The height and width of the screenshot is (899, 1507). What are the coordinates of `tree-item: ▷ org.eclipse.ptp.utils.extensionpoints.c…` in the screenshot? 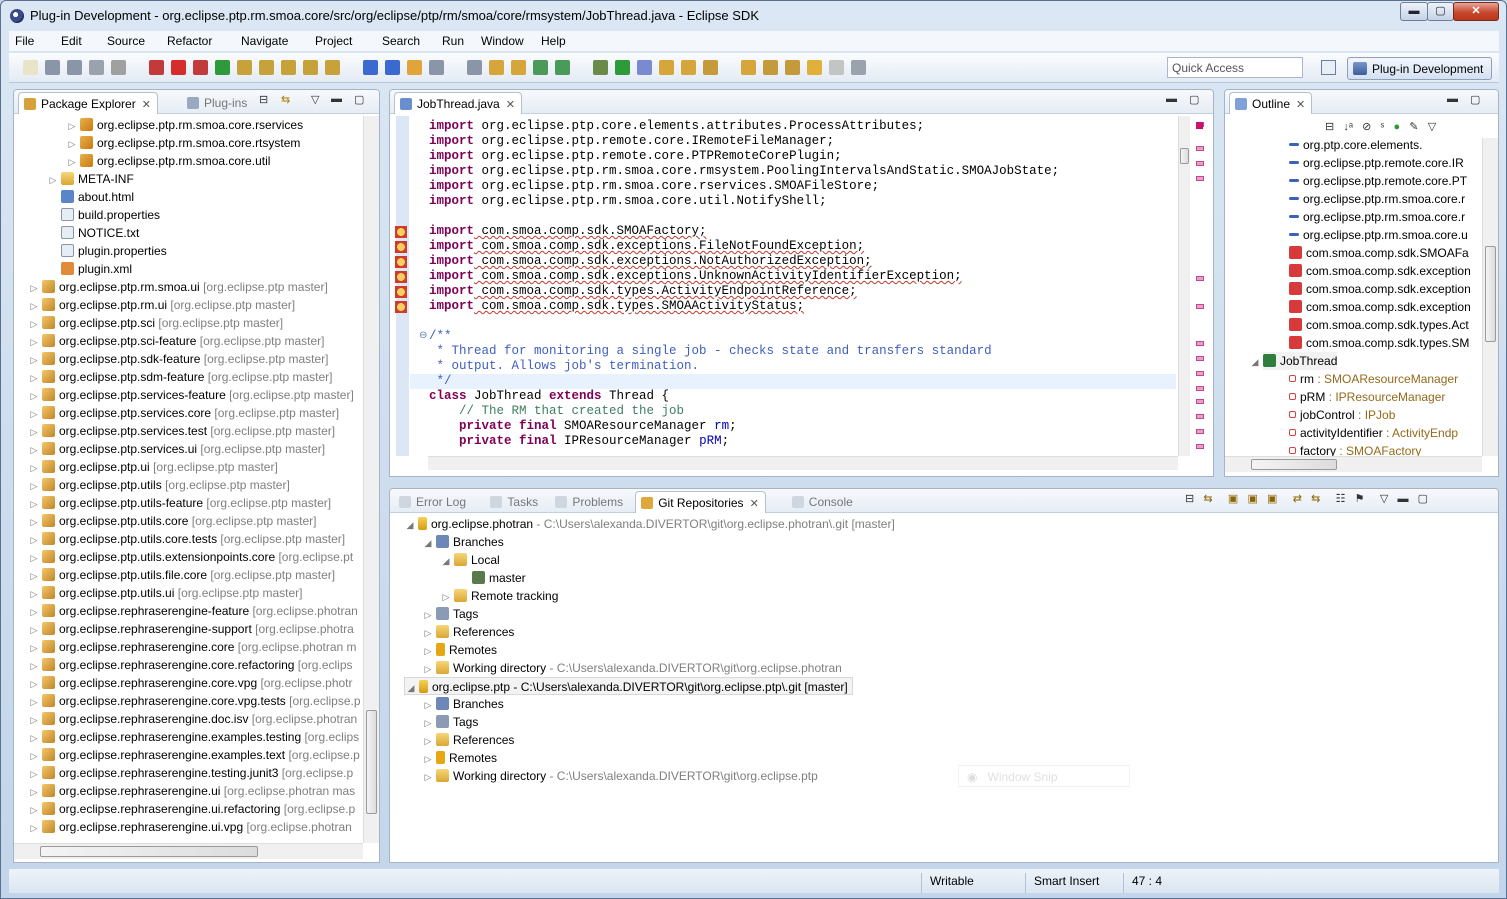 It's located at (190, 557).